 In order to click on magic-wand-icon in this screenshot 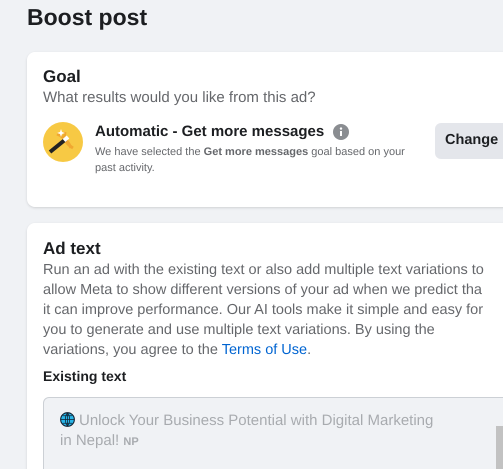, I will do `click(63, 142)`.